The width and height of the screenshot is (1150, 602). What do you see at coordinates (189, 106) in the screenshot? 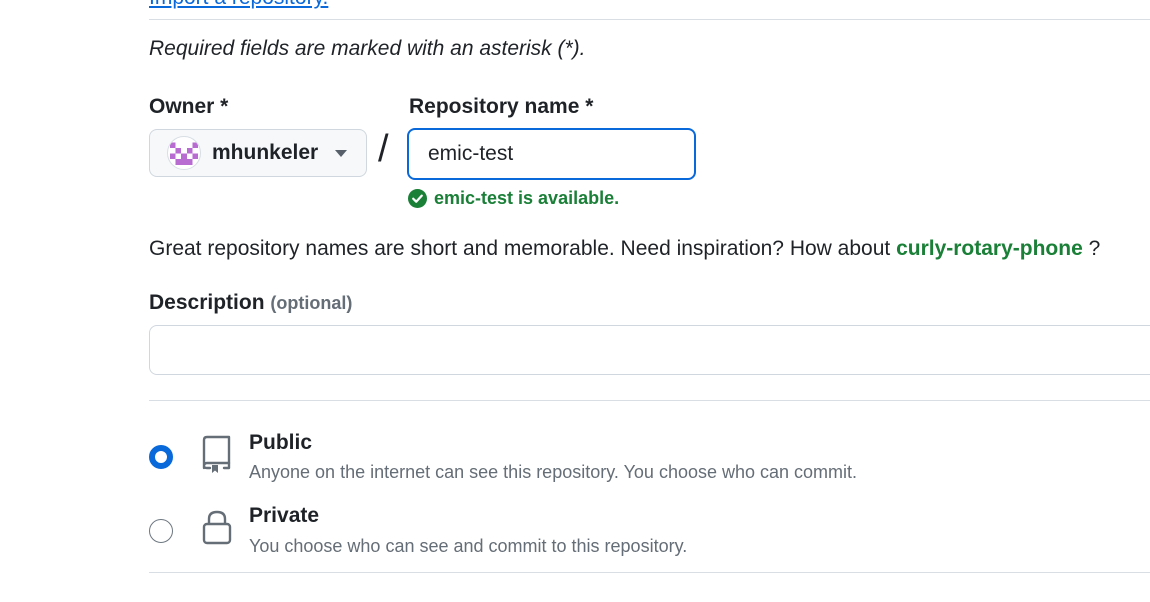
I see `owner-label: Owner *` at bounding box center [189, 106].